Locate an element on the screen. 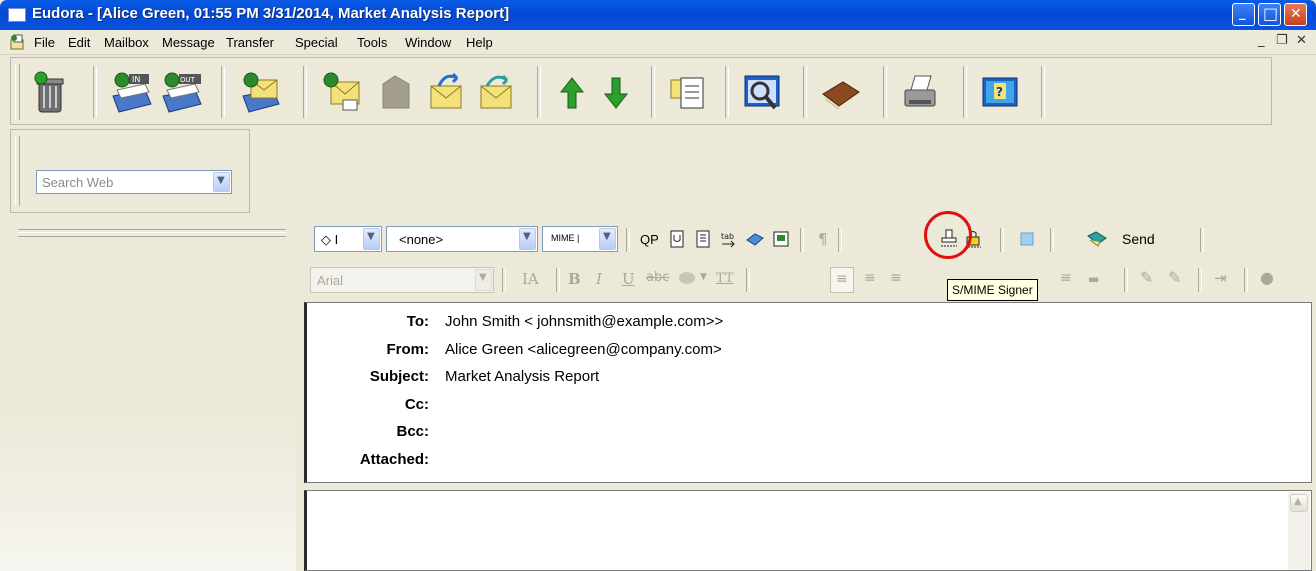 This screenshot has width=1316, height=571. reply-icon is located at coordinates (344, 93).